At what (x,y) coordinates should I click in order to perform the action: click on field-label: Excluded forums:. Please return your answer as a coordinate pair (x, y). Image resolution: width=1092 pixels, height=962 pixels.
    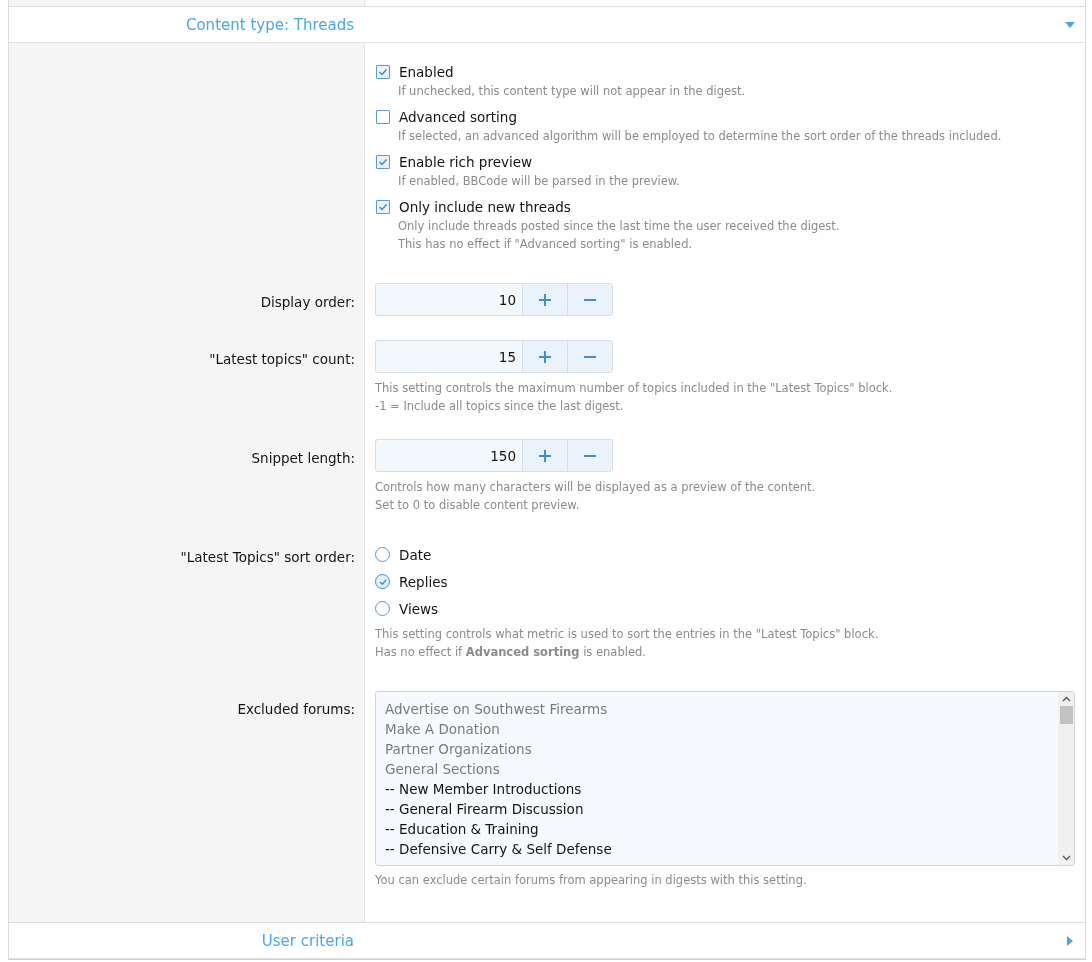
    Looking at the image, I should click on (296, 709).